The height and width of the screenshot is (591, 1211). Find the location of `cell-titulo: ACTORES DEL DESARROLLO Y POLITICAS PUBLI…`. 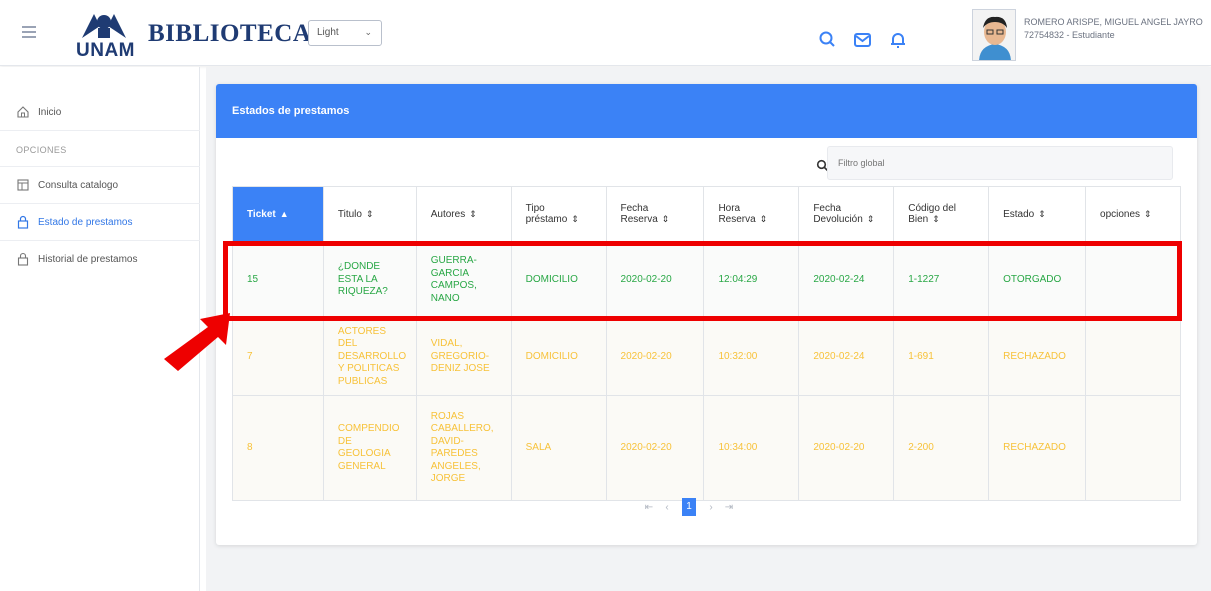

cell-titulo: ACTORES DEL DESARROLLO Y POLITICAS PUBLI… is located at coordinates (369, 357).